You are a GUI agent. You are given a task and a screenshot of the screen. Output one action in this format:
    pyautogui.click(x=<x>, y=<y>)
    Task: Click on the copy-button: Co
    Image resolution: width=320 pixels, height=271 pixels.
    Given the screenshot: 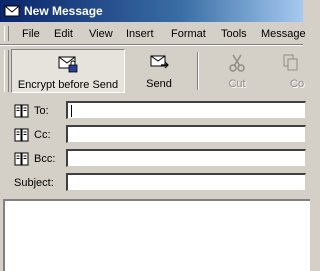 What is the action you would take?
    pyautogui.click(x=296, y=71)
    